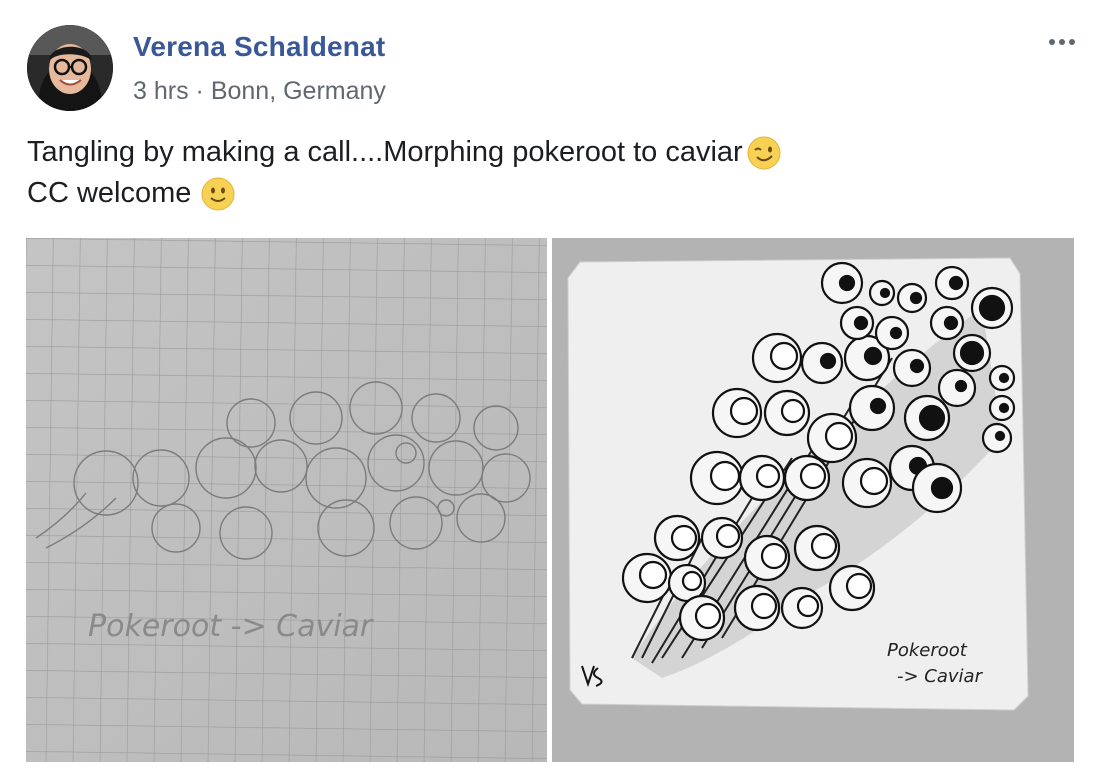  I want to click on tile-caption-line2: -> Caviar, so click(940, 676).